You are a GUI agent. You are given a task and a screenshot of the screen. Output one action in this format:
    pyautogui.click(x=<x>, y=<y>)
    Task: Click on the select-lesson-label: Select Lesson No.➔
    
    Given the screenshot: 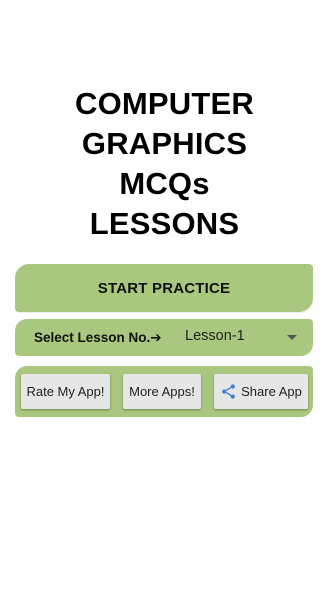 What is the action you would take?
    pyautogui.click(x=98, y=337)
    